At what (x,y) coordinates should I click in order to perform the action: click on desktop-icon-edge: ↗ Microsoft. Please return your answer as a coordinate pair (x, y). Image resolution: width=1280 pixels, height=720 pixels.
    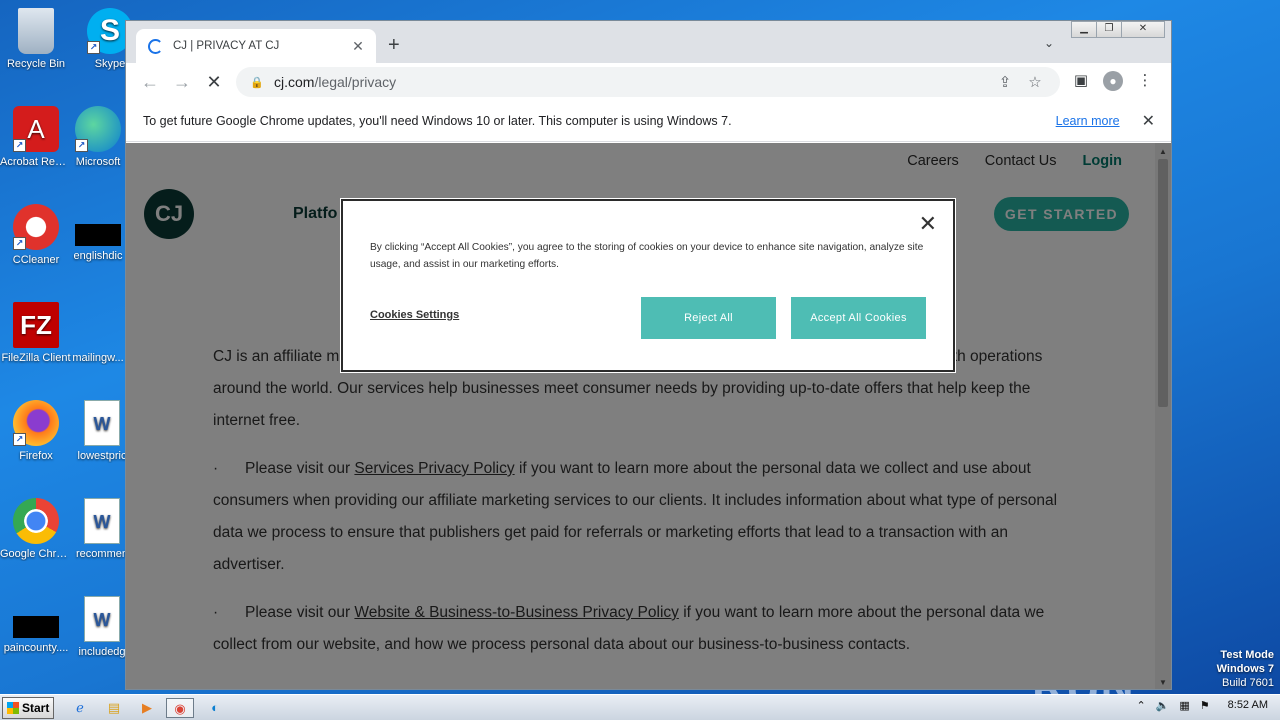
    Looking at the image, I should click on (98, 137).